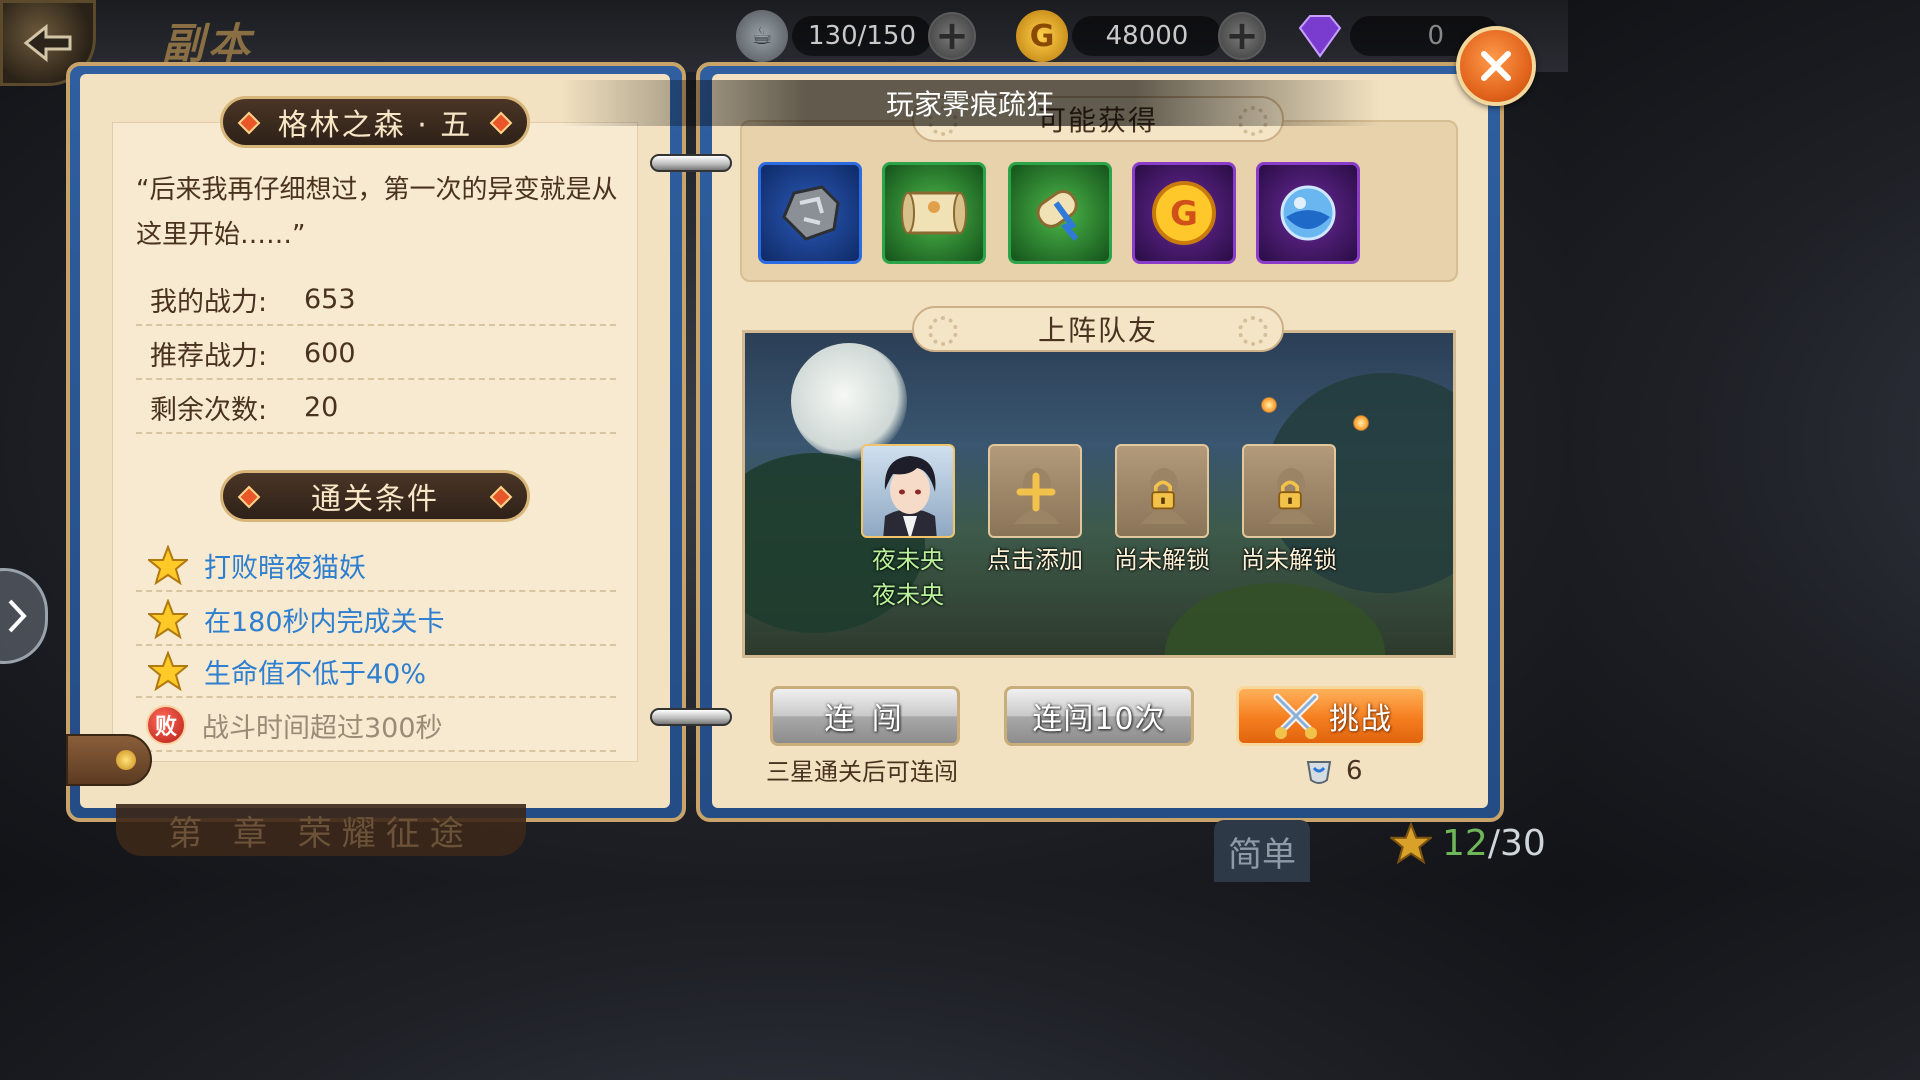 Image resolution: width=1920 pixels, height=1080 pixels. I want to click on consecutive-10-button: 连闯10次, so click(1099, 716).